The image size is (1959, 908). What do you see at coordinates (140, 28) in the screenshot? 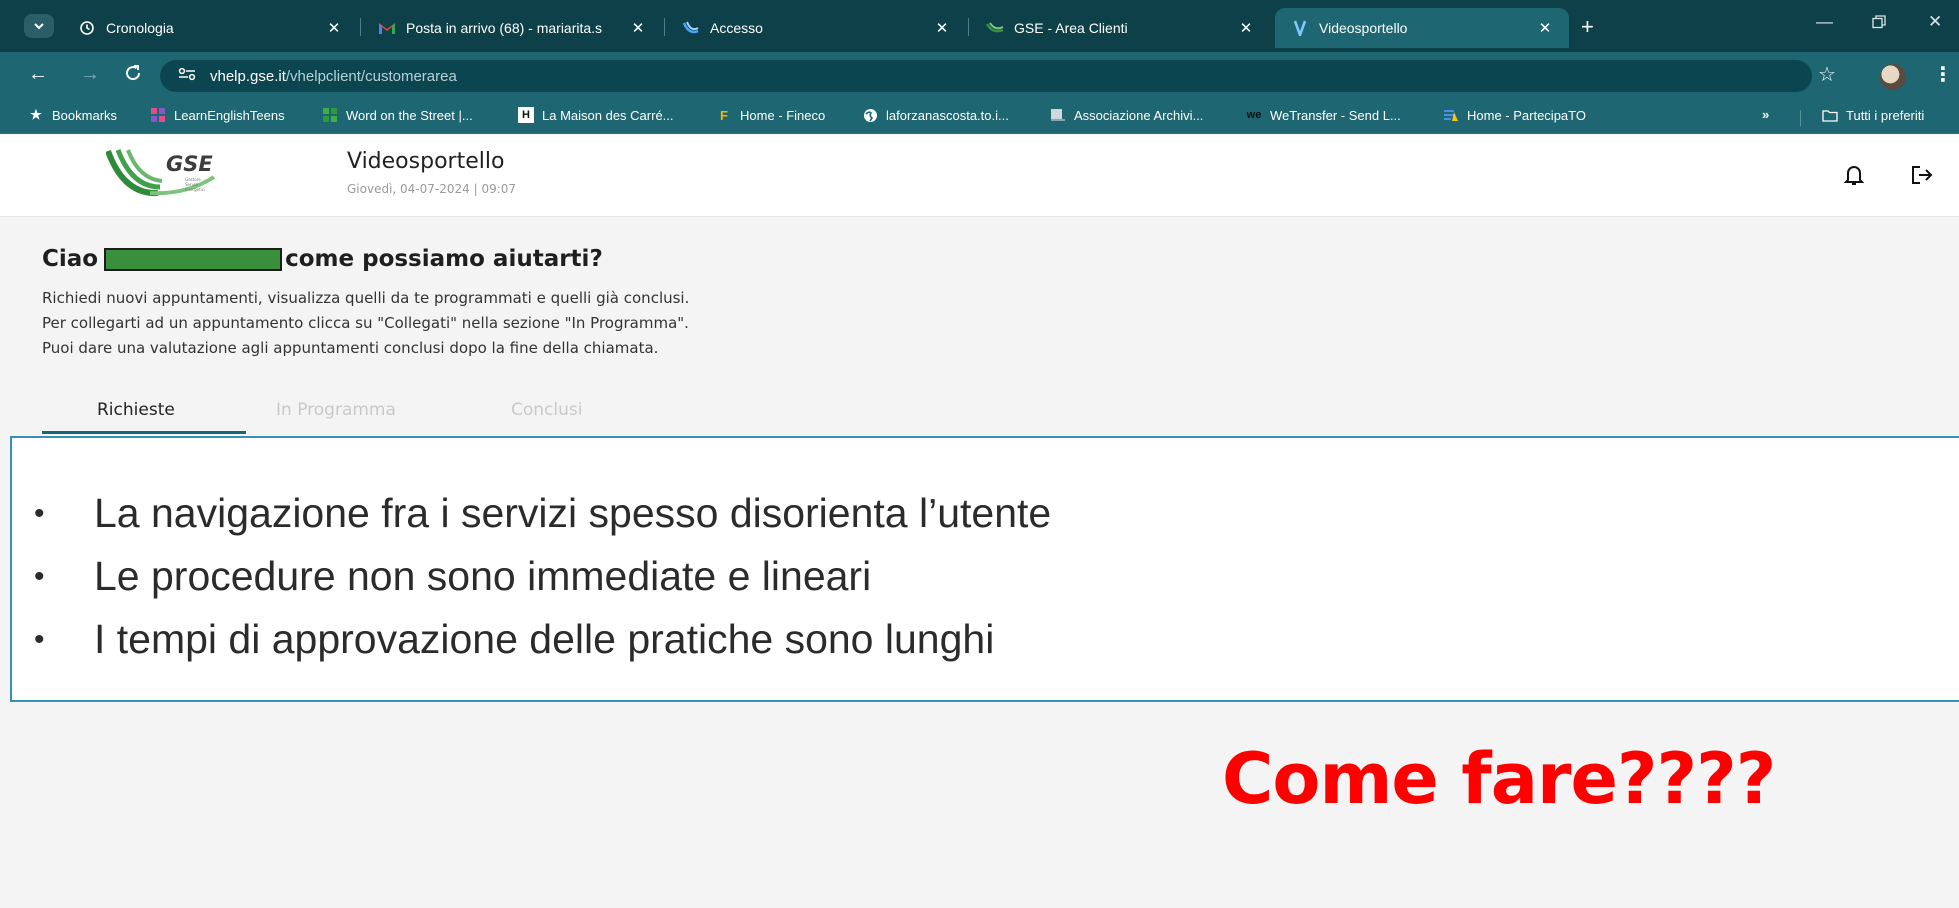
I see `tab-title: Cronologia` at bounding box center [140, 28].